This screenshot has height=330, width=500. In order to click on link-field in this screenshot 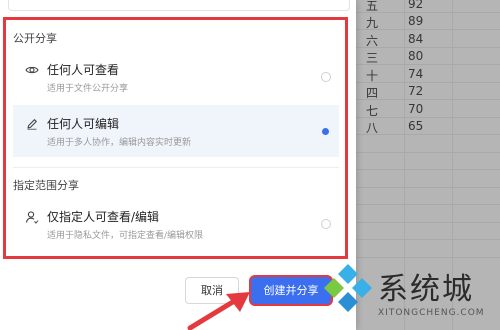, I will do `click(179, 5)`.